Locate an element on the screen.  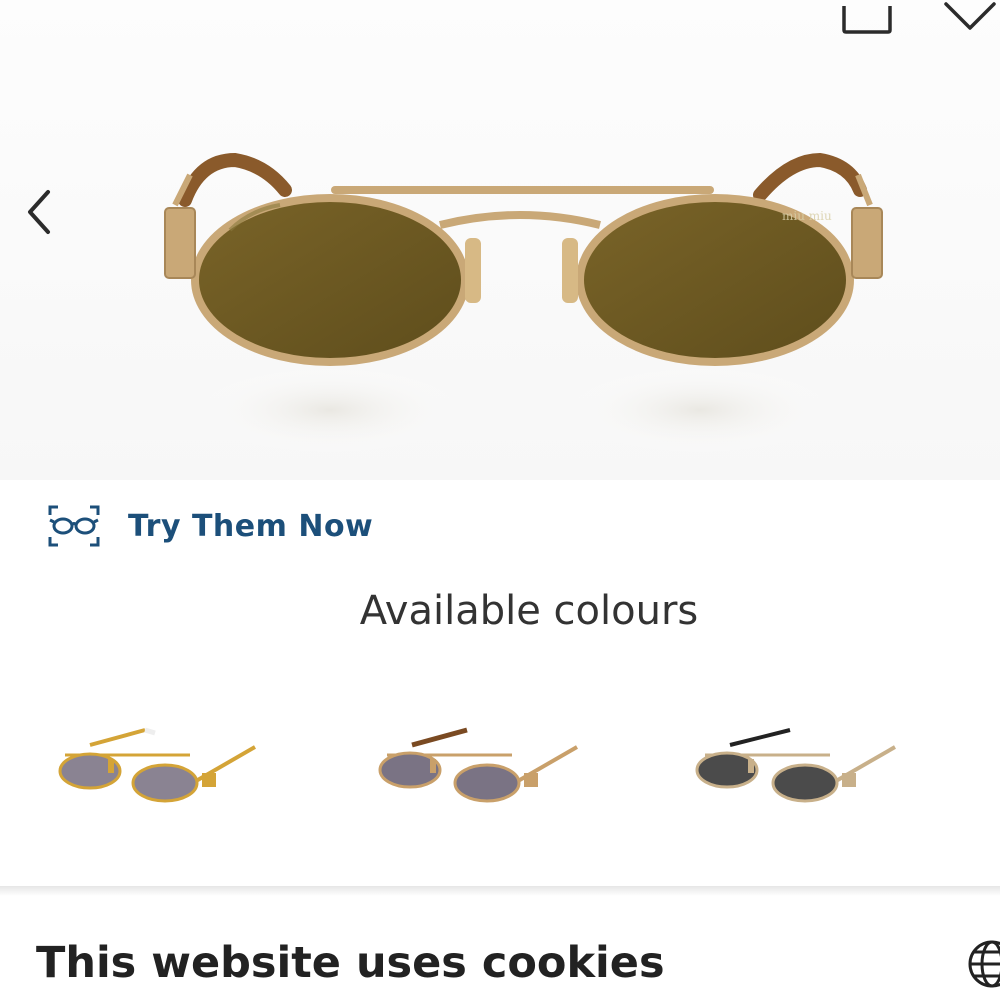
brand-engraving: miu miu is located at coordinates (807, 216).